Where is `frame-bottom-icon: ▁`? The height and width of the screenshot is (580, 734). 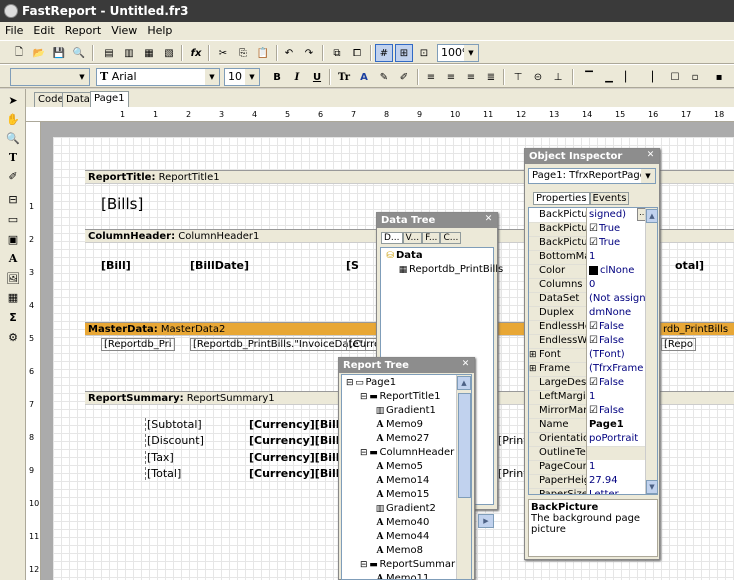
frame-bottom-icon: ▁ is located at coordinates (609, 77).